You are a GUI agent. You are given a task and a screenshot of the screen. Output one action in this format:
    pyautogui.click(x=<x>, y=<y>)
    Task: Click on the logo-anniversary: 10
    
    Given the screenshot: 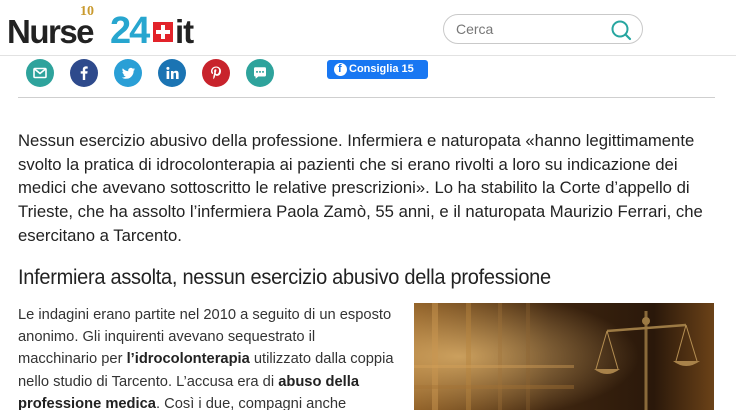 What is the action you would take?
    pyautogui.click(x=87, y=11)
    